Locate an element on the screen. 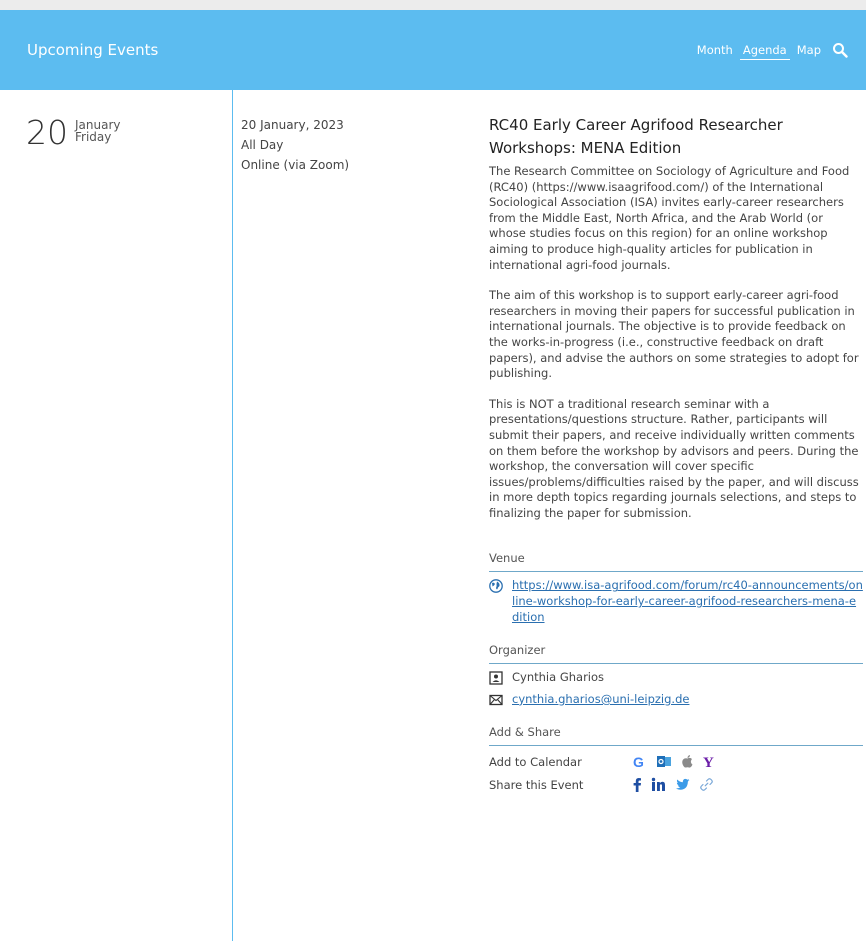  events-header: Upcoming Events Month Agenda Map is located at coordinates (433, 50).